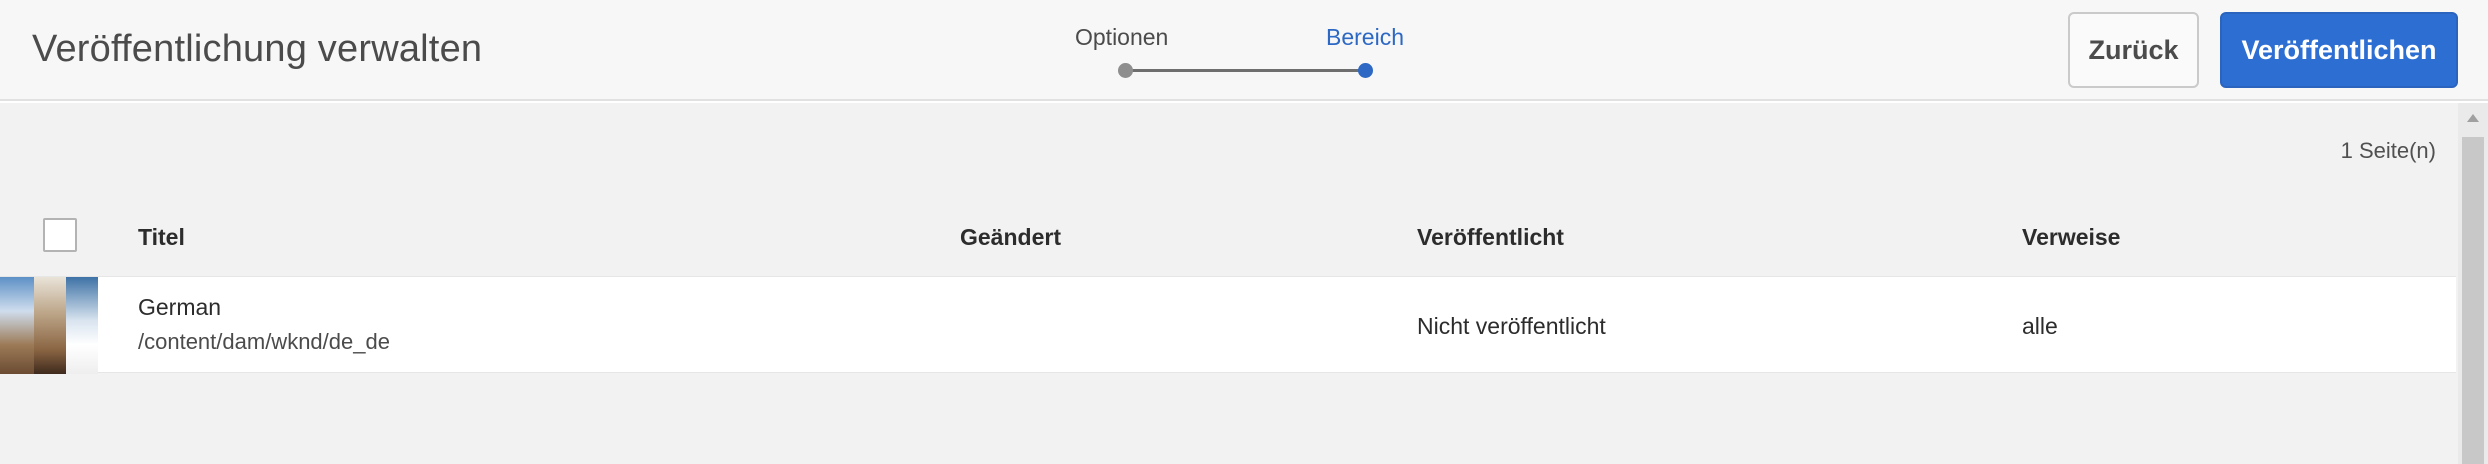  What do you see at coordinates (2473, 118) in the screenshot?
I see `scroll-up-arrow-icon` at bounding box center [2473, 118].